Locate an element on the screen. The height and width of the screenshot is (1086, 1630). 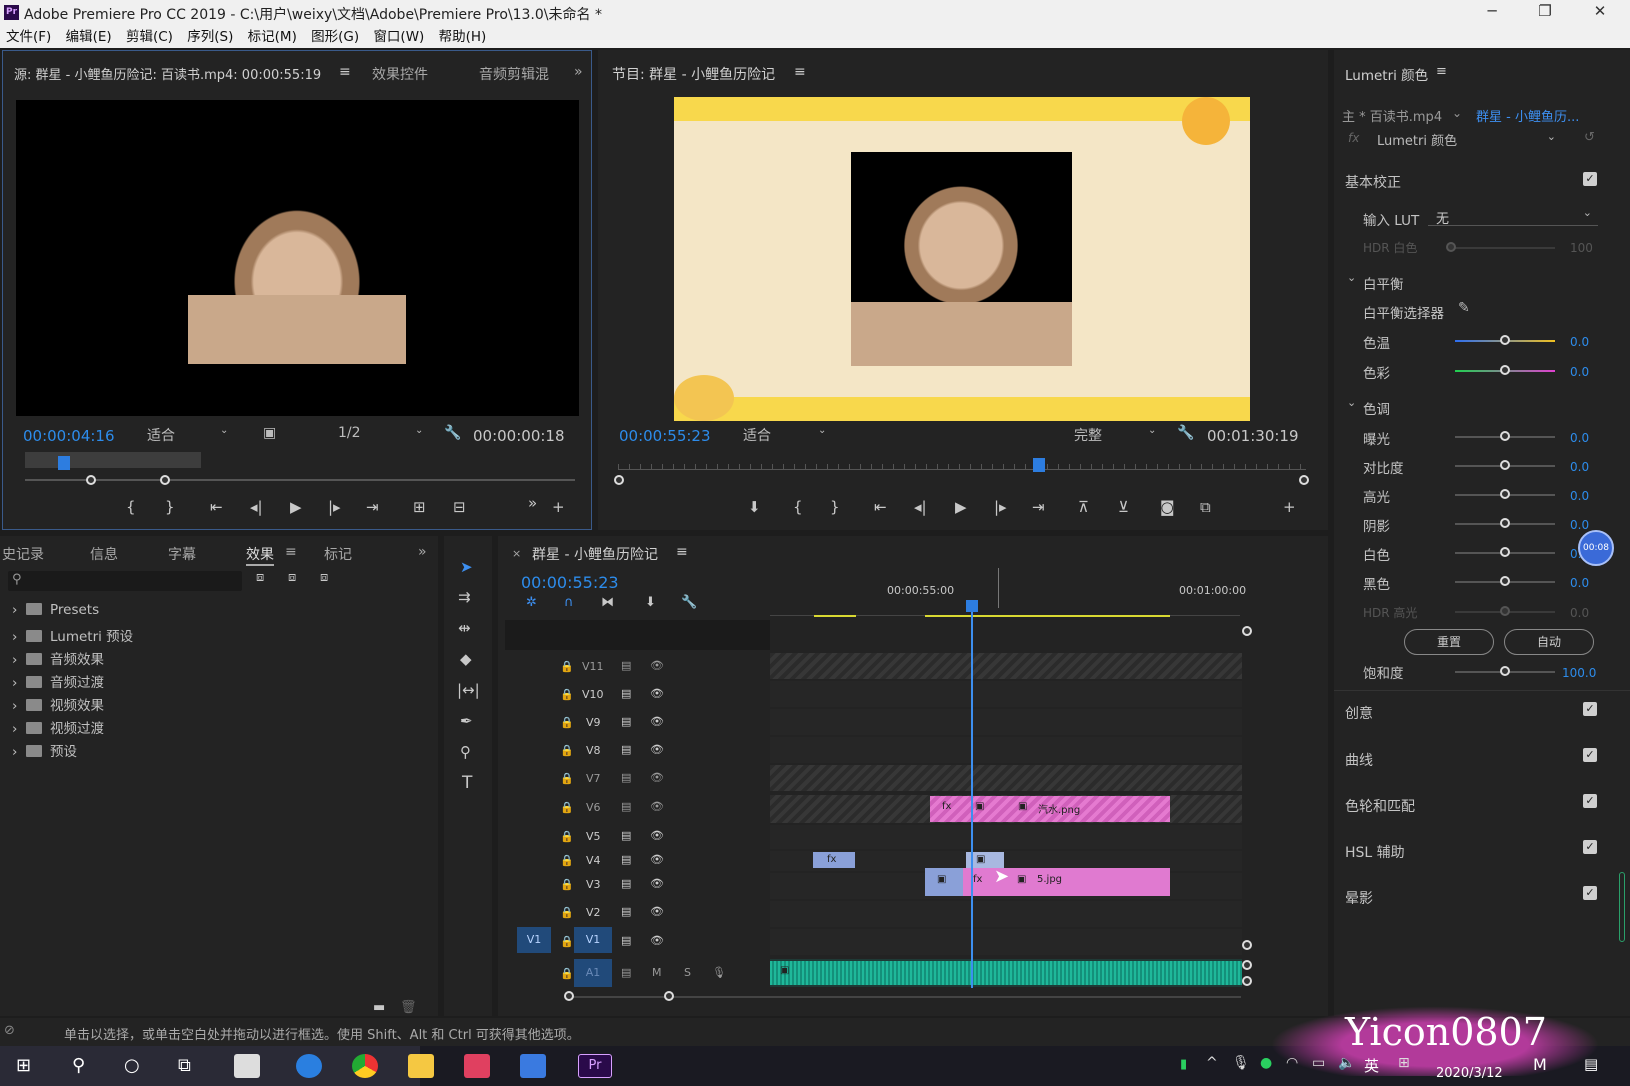
blacks-value: 0.0 is located at coordinates (1579, 583).